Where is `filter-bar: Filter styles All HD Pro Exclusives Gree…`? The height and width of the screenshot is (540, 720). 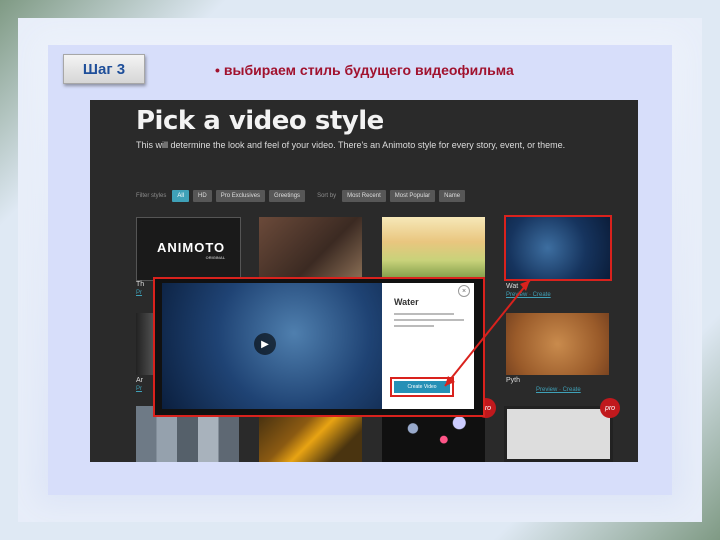
filter-bar: Filter styles All HD Pro Exclusives Gree… is located at coordinates (301, 196).